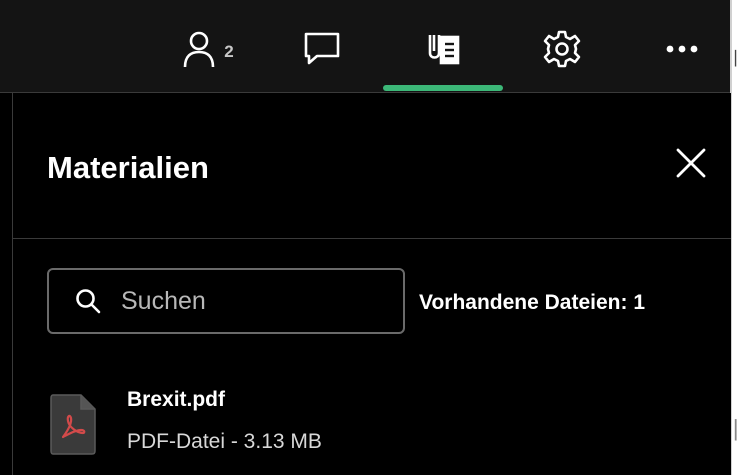  Describe the element at coordinates (229, 51) in the screenshot. I see `participants-count: 2` at that location.